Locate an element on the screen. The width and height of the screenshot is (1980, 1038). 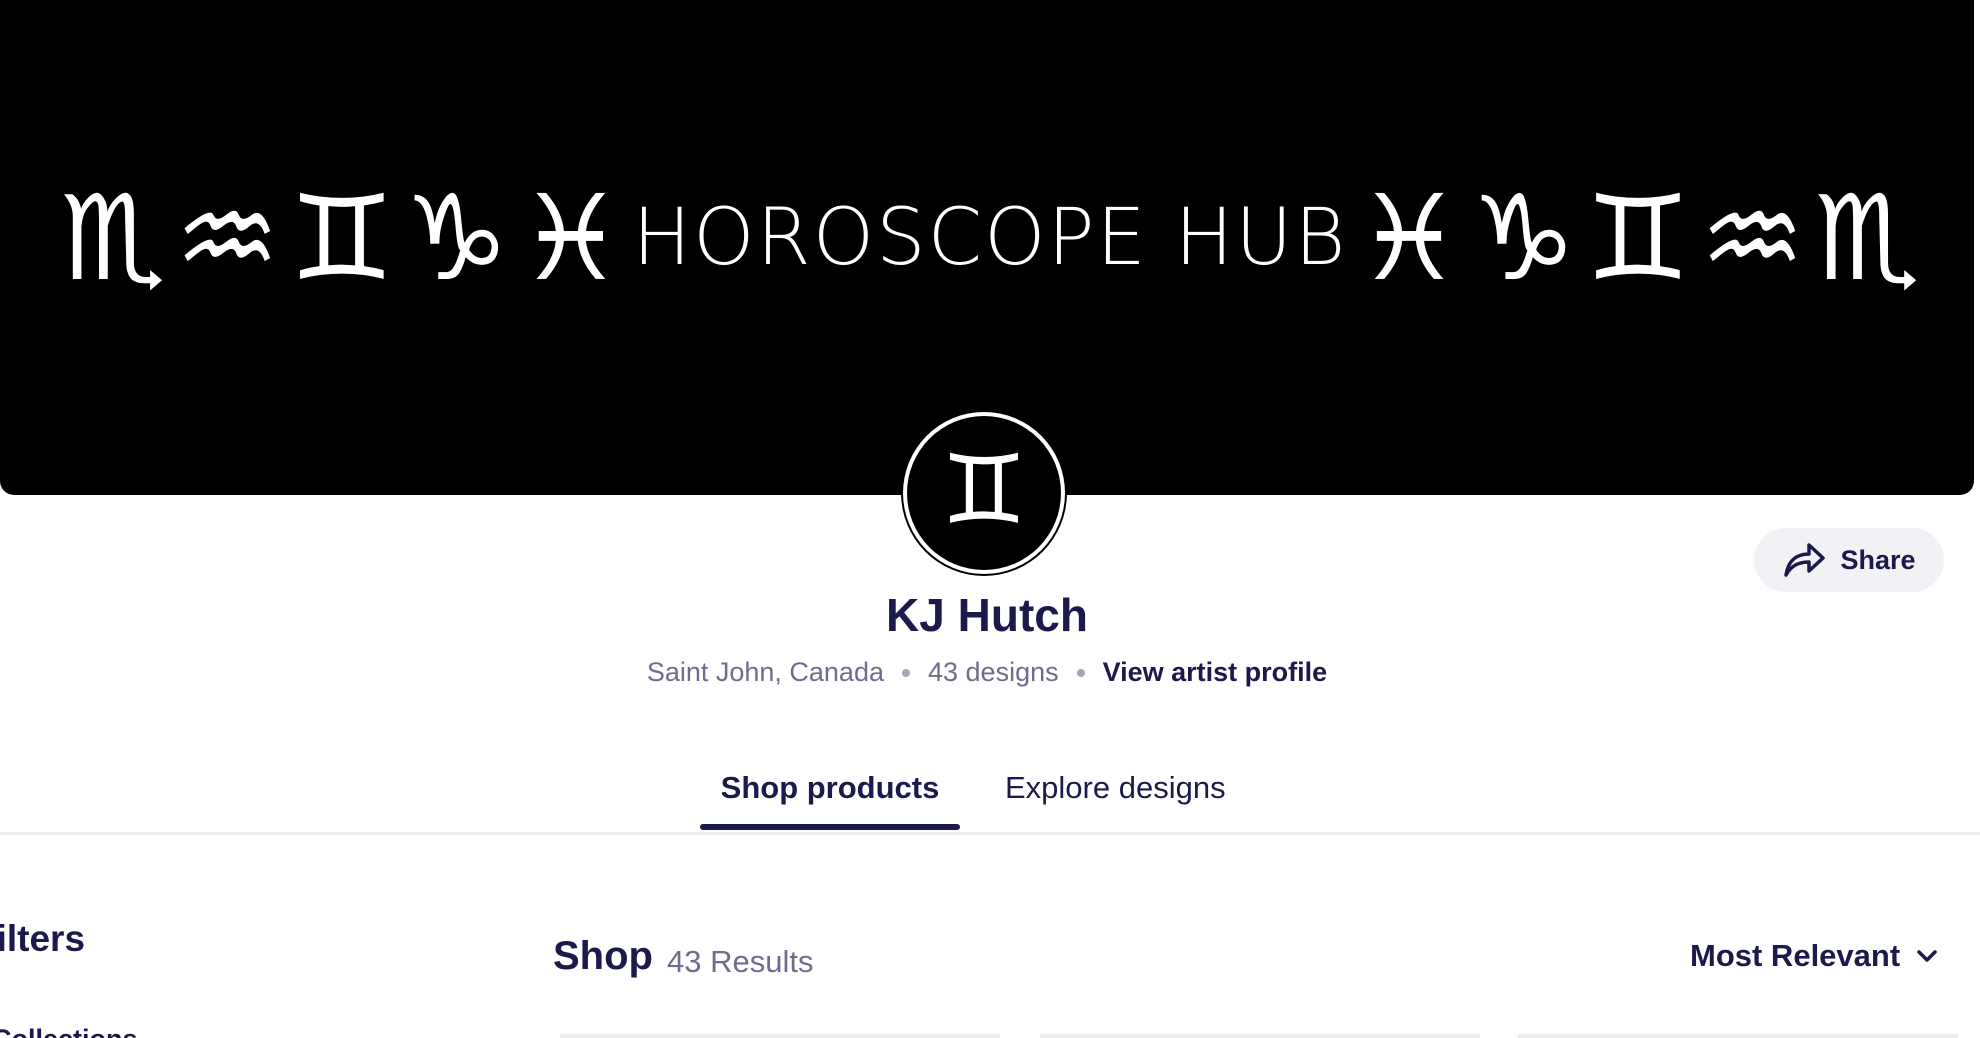
share-label: Share is located at coordinates (1878, 559).